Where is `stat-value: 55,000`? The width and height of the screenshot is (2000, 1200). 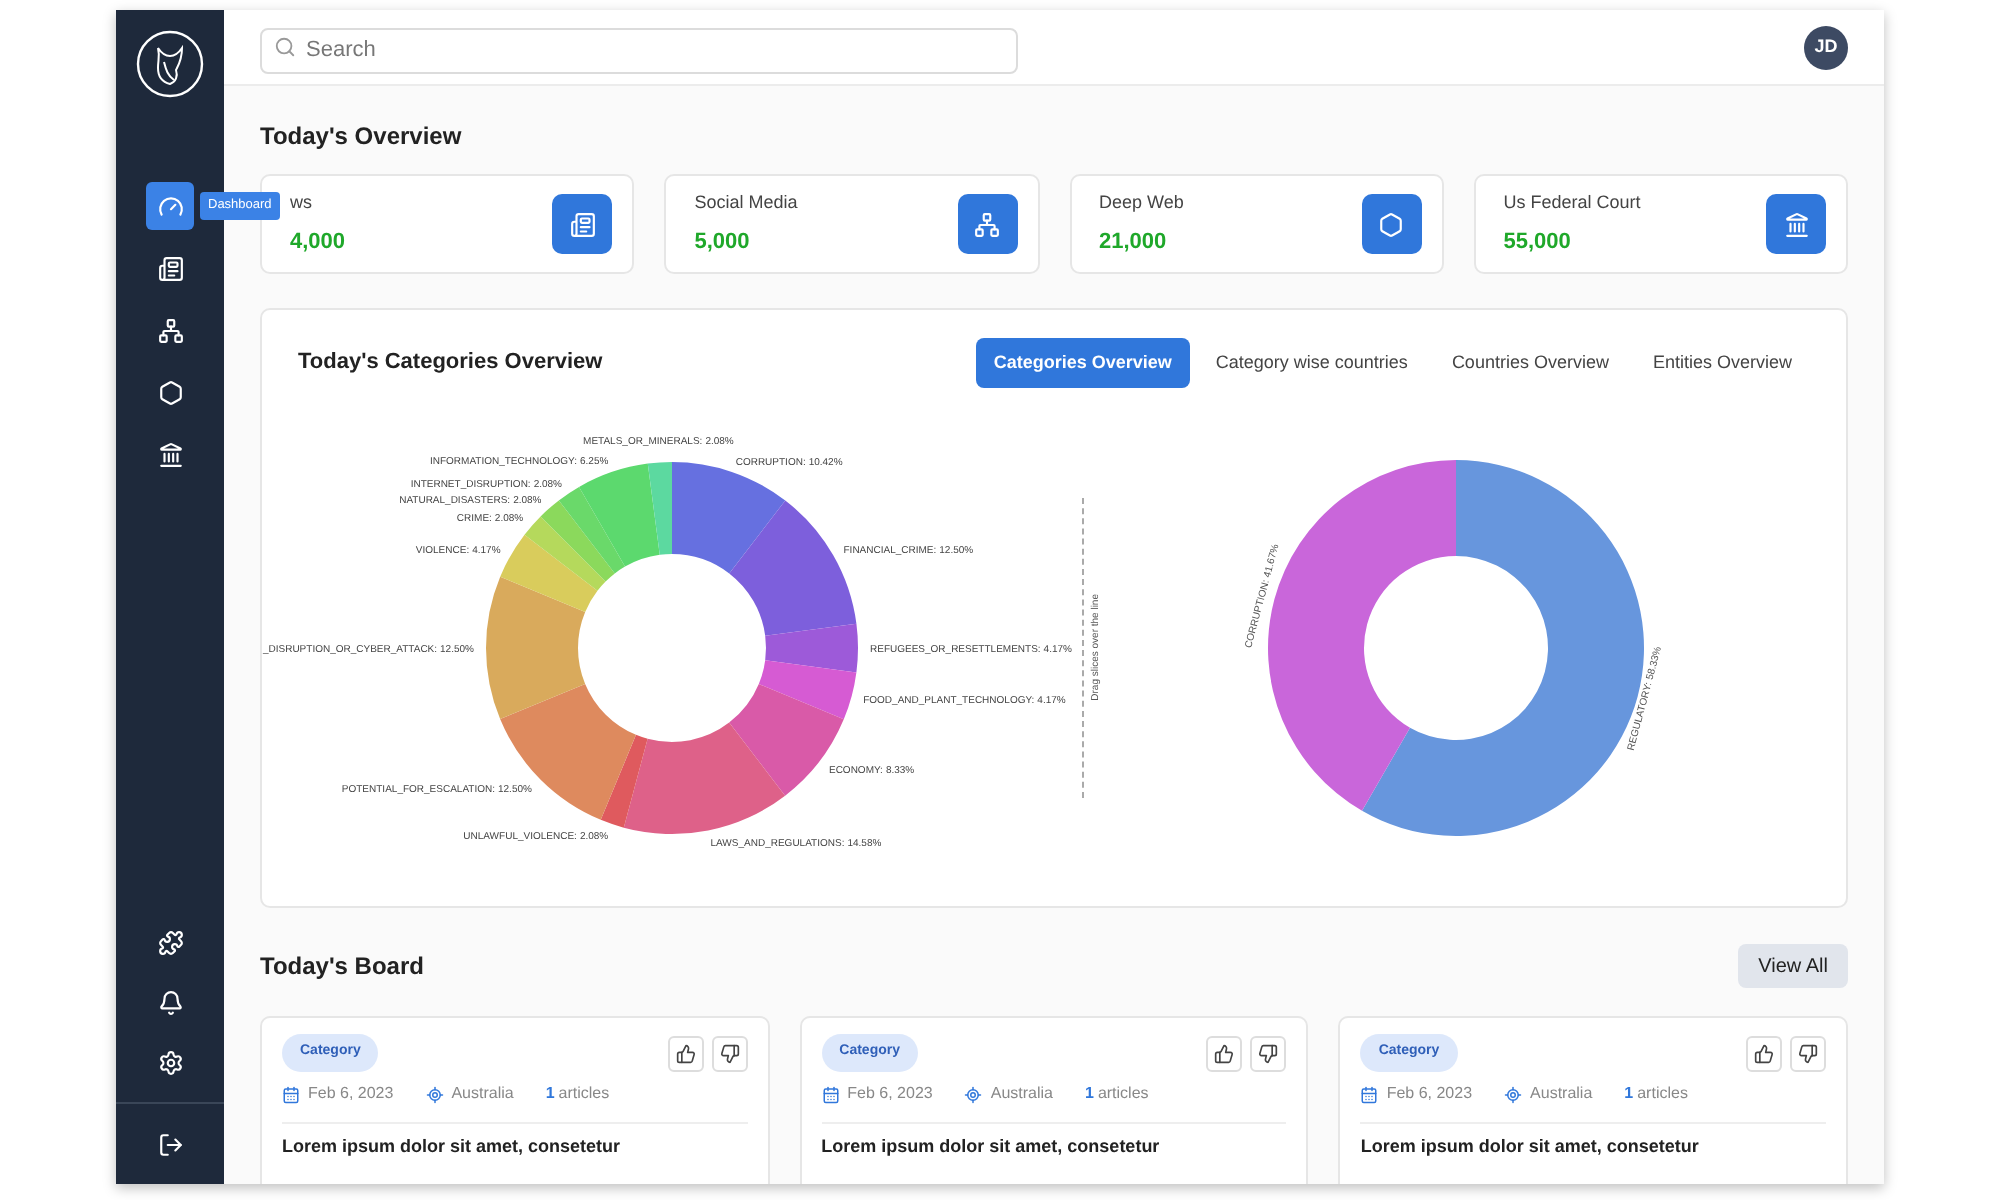
stat-value: 55,000 is located at coordinates (1538, 242).